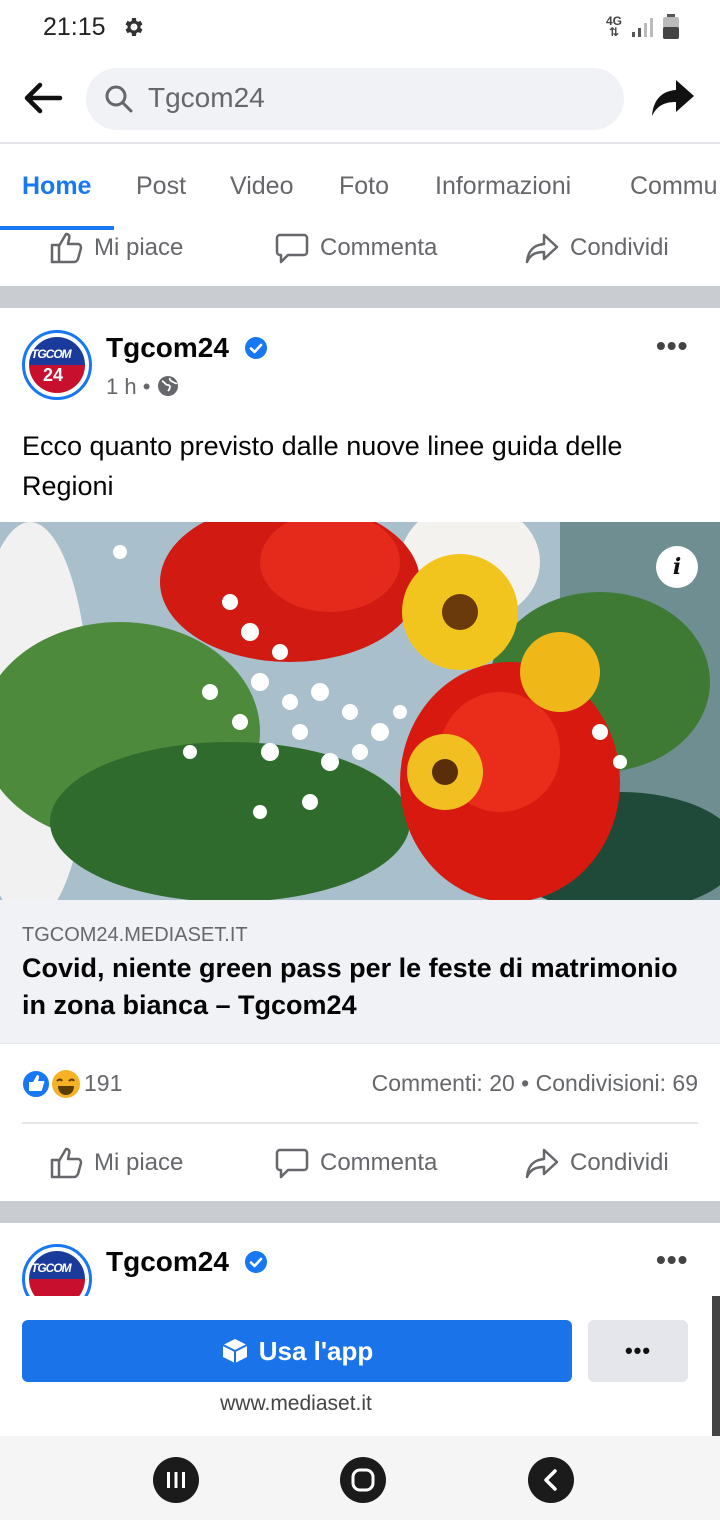  What do you see at coordinates (74, 27) in the screenshot?
I see `status-time: 21:15` at bounding box center [74, 27].